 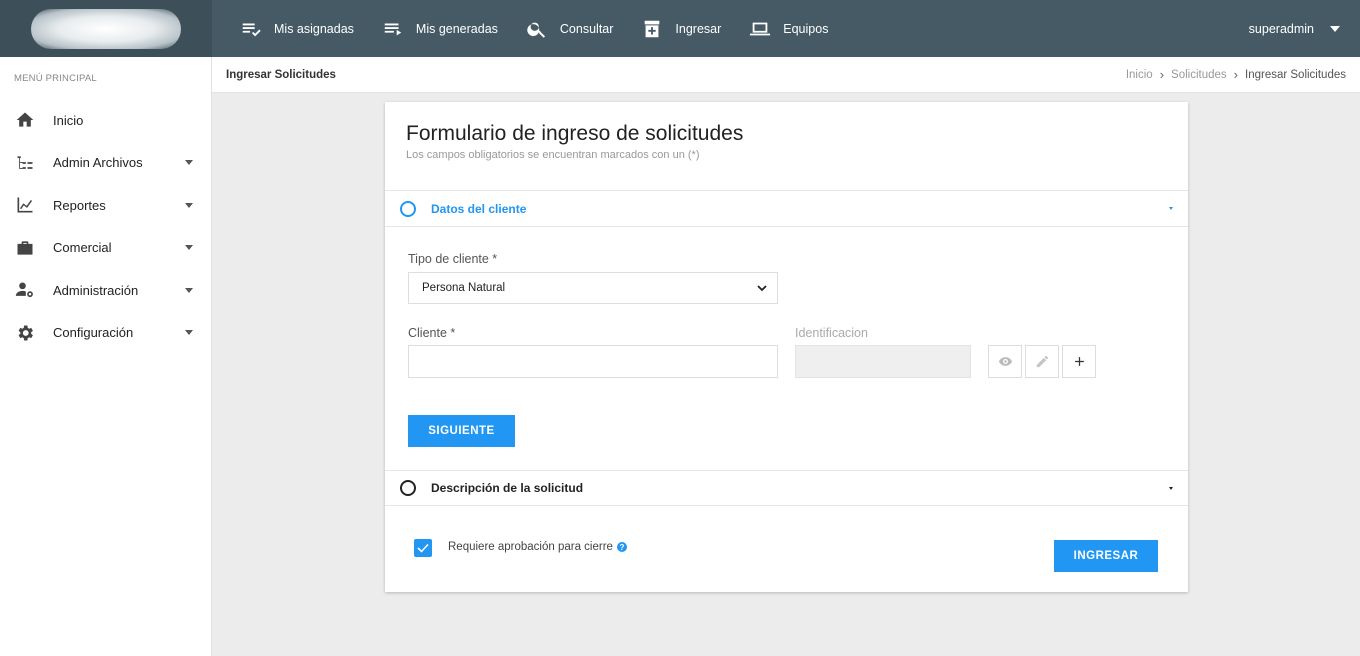 I want to click on breadcrumb-inicio: Inicio, so click(x=1139, y=75).